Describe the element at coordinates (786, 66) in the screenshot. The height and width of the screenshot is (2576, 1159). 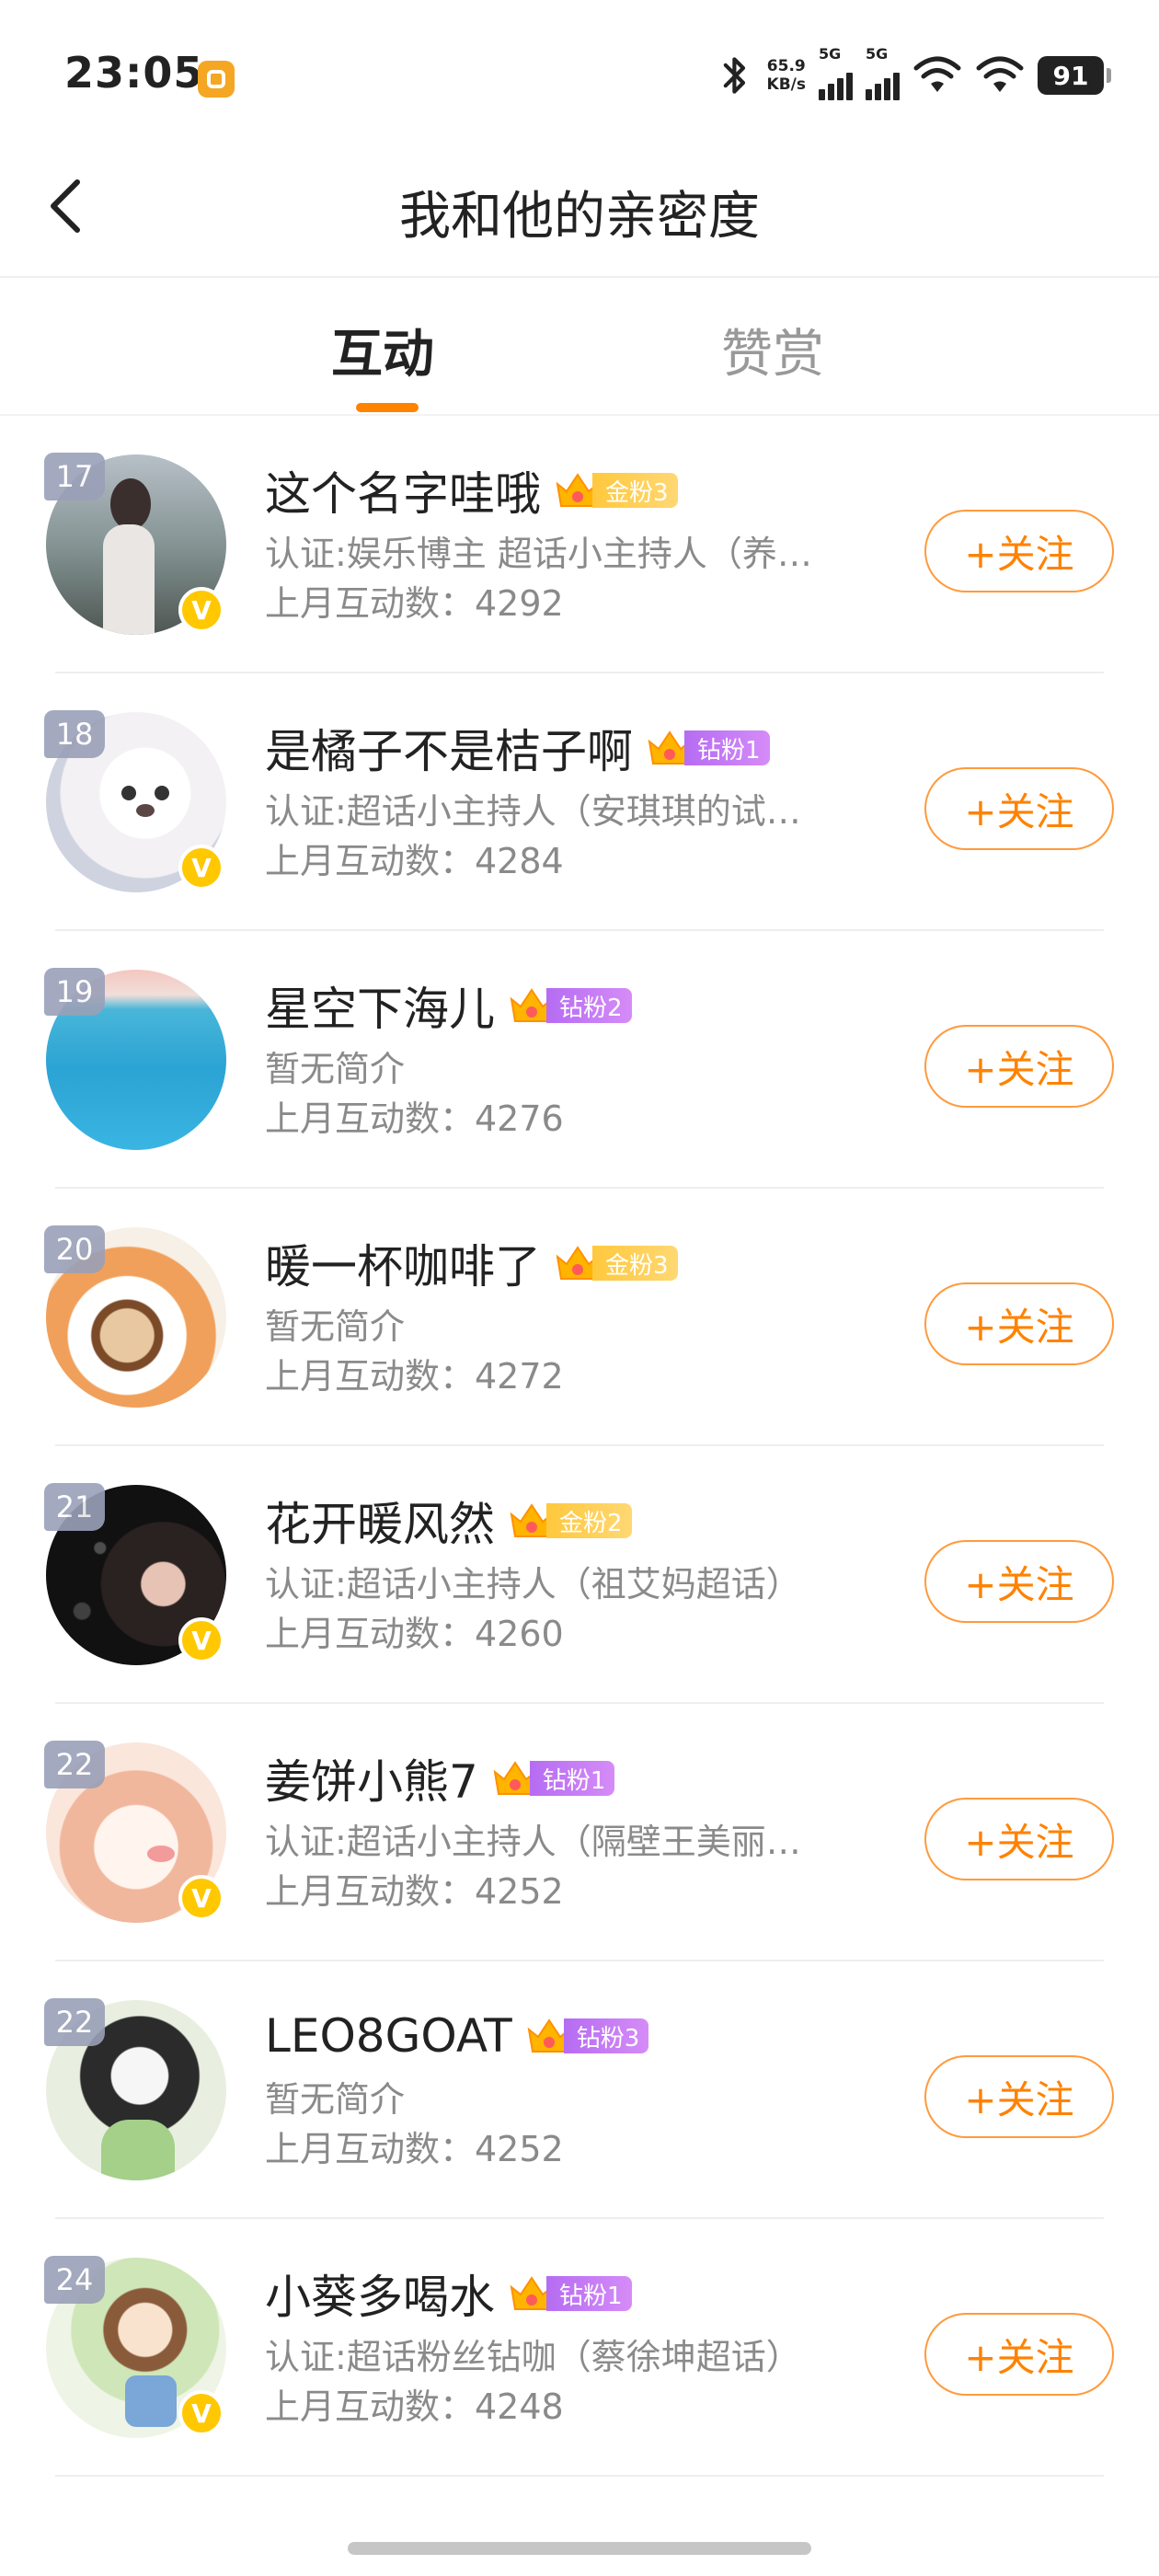
I see `network-speed-value: 65.9` at that location.